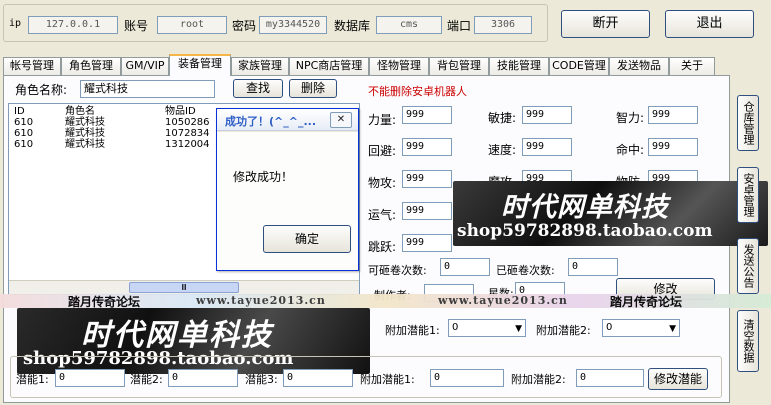  I want to click on jump-label: 跳跃:, so click(382, 247).